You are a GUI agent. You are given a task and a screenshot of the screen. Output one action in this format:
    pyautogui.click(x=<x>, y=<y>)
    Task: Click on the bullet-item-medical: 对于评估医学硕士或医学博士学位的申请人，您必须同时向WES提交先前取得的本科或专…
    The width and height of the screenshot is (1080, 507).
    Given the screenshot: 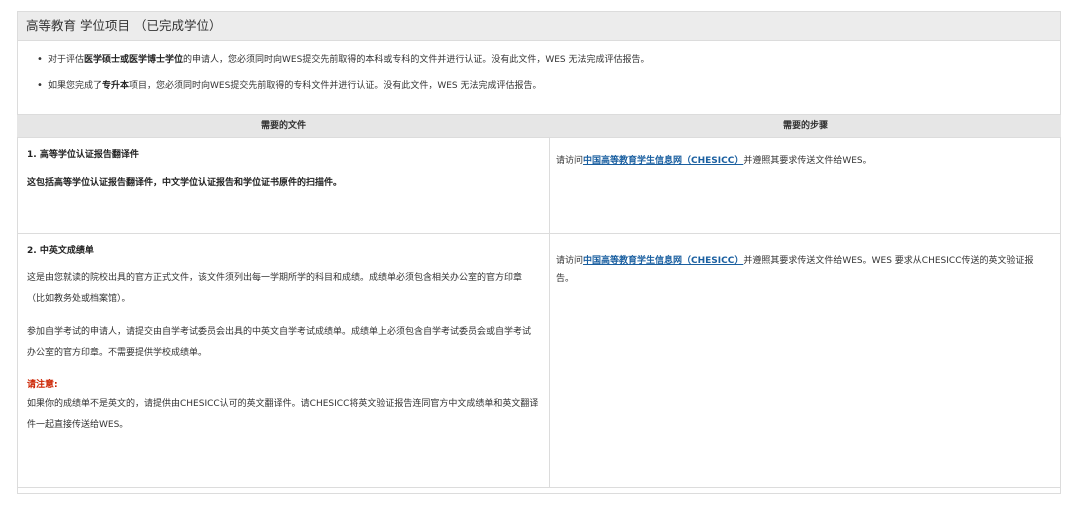 What is the action you would take?
    pyautogui.click(x=548, y=60)
    